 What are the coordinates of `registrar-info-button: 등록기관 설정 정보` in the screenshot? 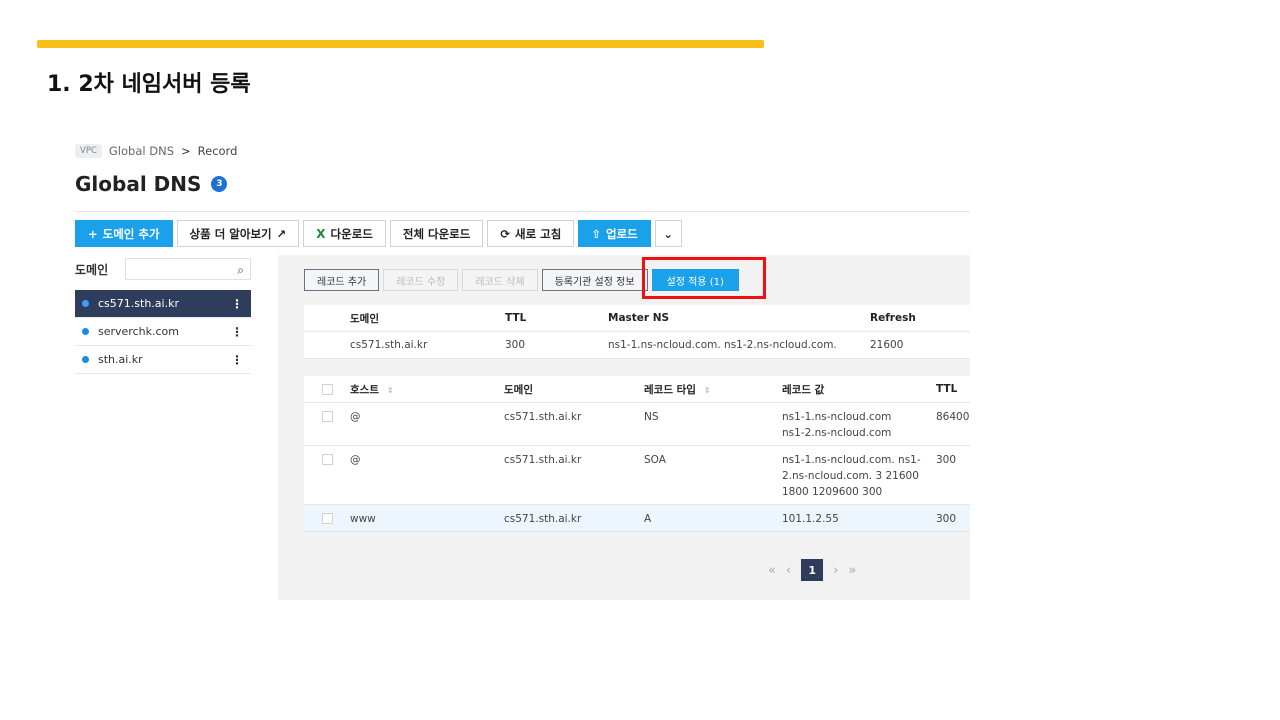 It's located at (594, 280).